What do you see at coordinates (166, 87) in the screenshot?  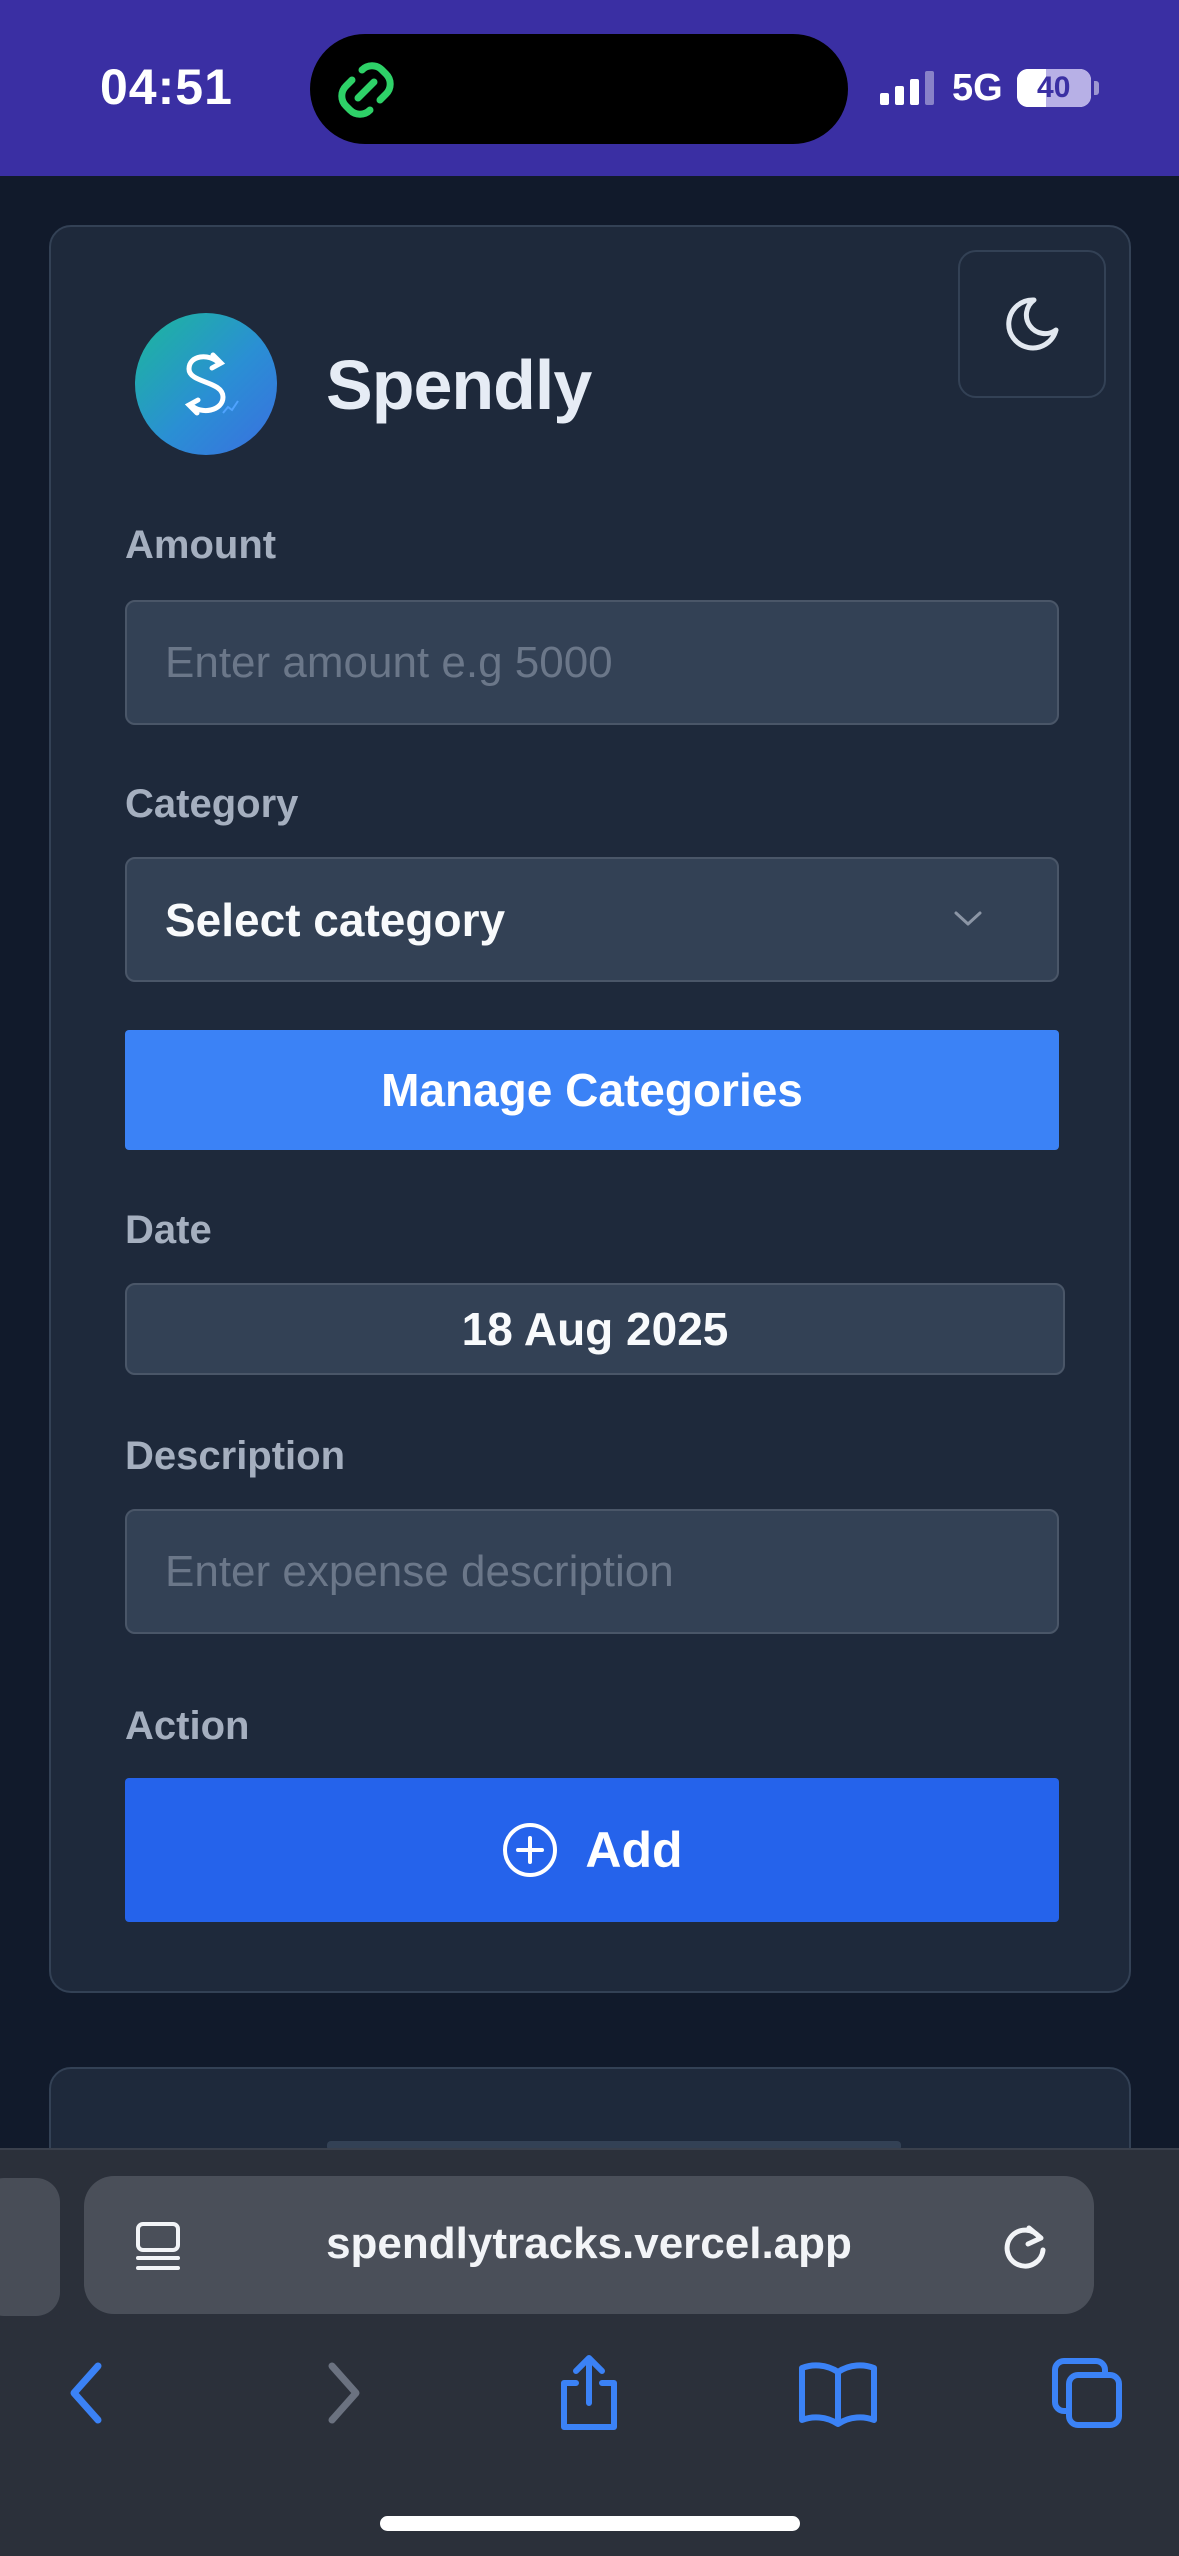 I see `status-time: 04:51` at bounding box center [166, 87].